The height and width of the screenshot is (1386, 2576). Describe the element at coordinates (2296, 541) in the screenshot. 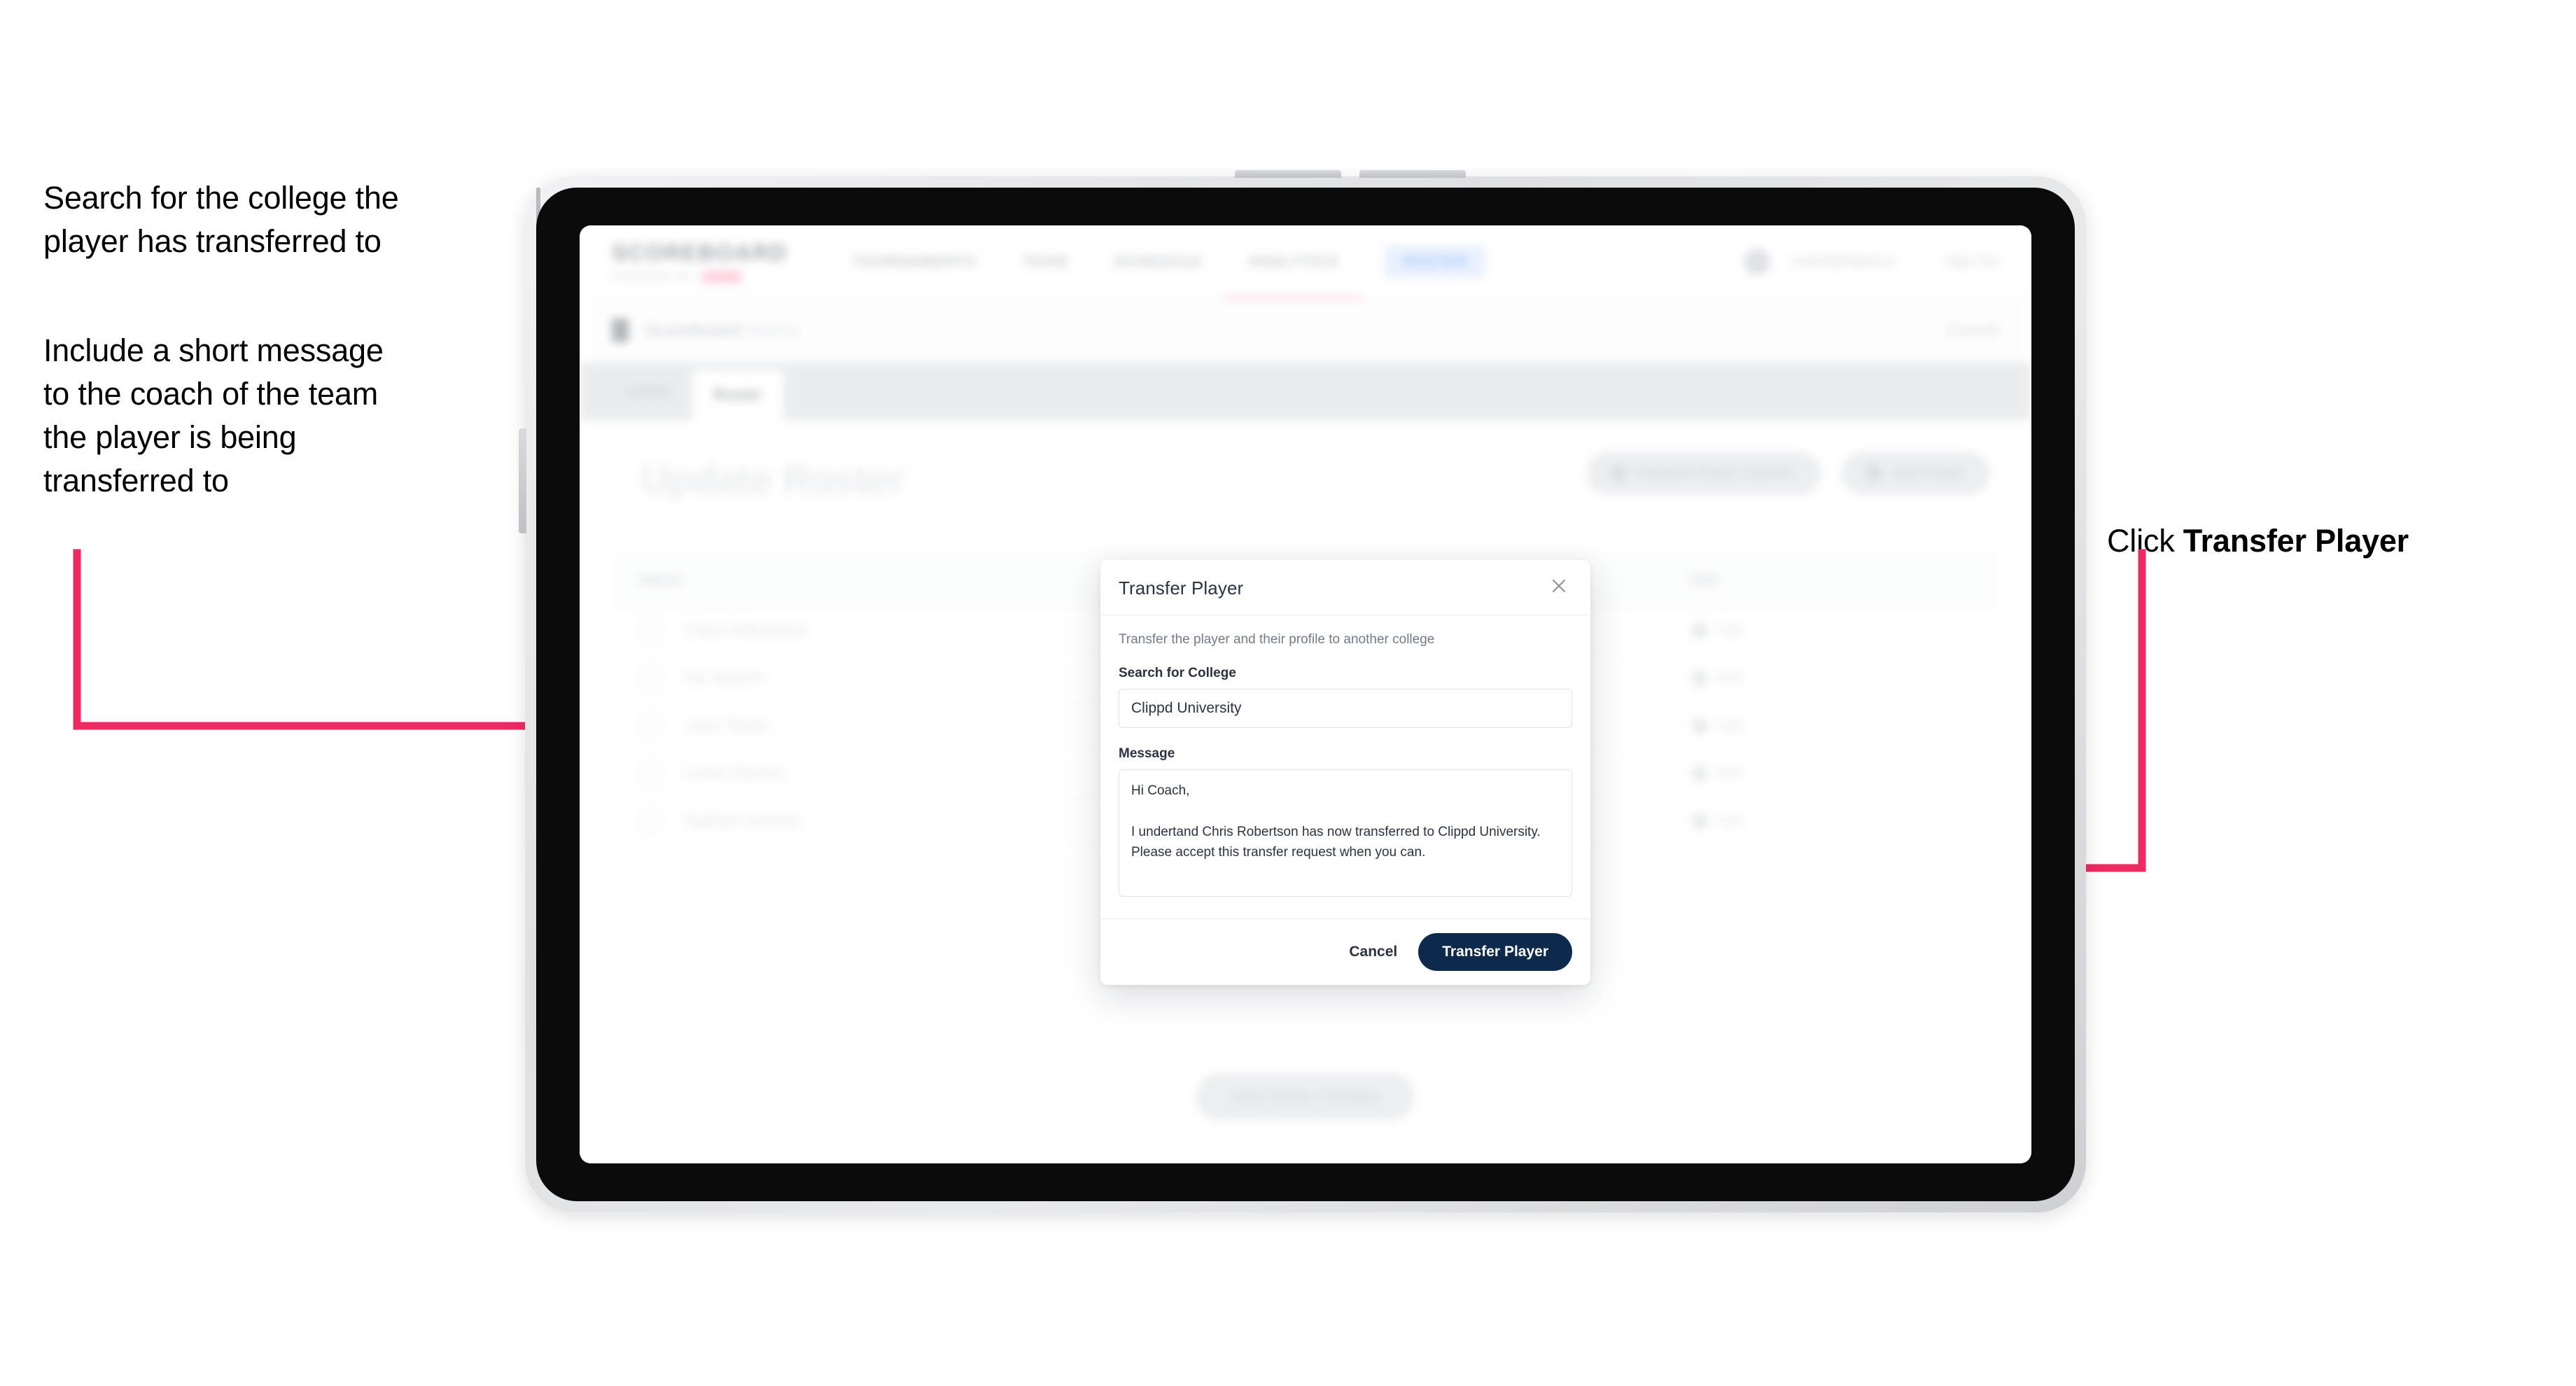

I see `annotation-click-target: Transfer Player` at that location.